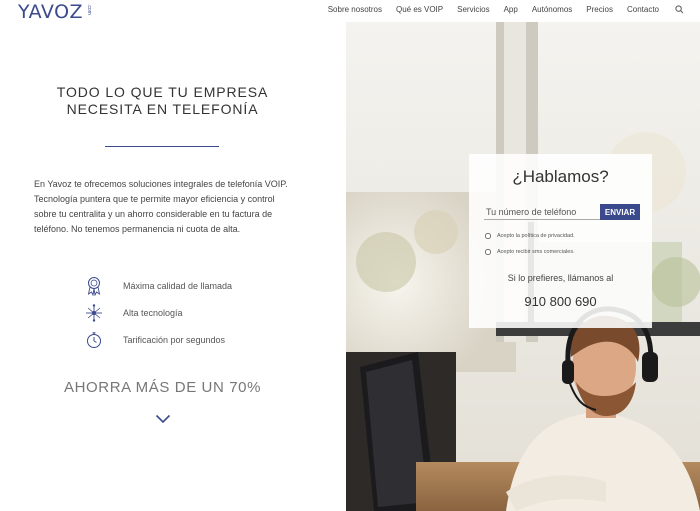 Image resolution: width=700 pixels, height=511 pixels. I want to click on feature-label: Máxima calidad de llamada, so click(178, 285).